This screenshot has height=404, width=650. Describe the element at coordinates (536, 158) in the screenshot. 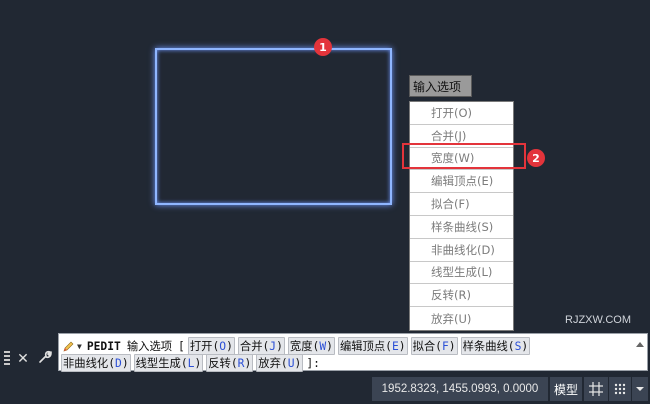

I see `callout-badge-2: 2` at that location.